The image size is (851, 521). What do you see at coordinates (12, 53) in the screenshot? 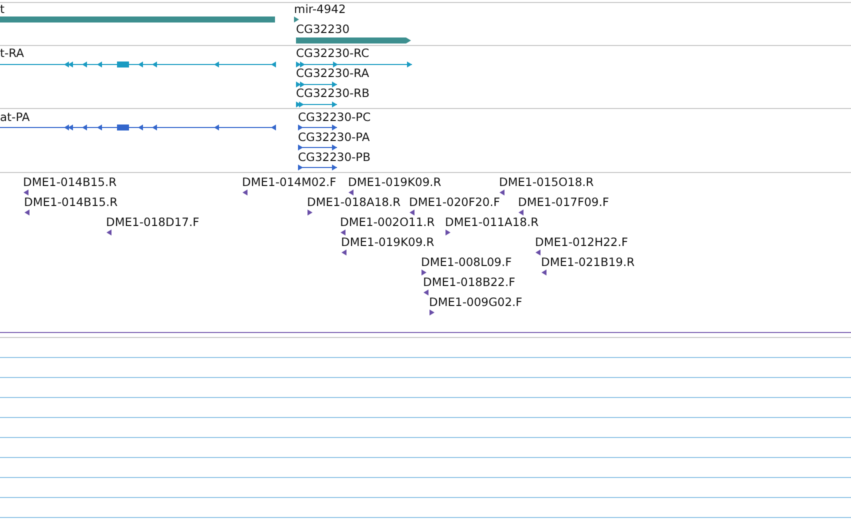
I see `feature-label: t-RA` at bounding box center [12, 53].